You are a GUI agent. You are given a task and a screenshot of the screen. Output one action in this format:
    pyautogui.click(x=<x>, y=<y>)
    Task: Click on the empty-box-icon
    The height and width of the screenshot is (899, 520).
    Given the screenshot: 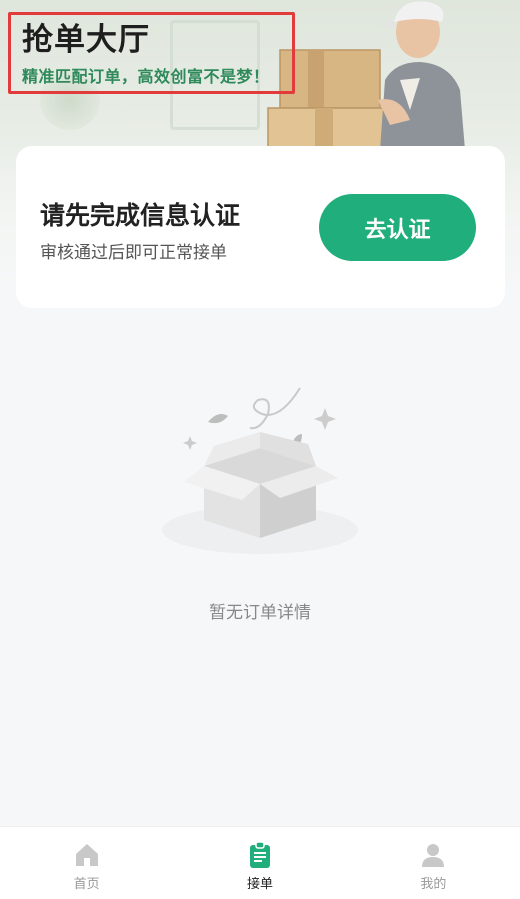 What is the action you would take?
    pyautogui.click(x=260, y=470)
    